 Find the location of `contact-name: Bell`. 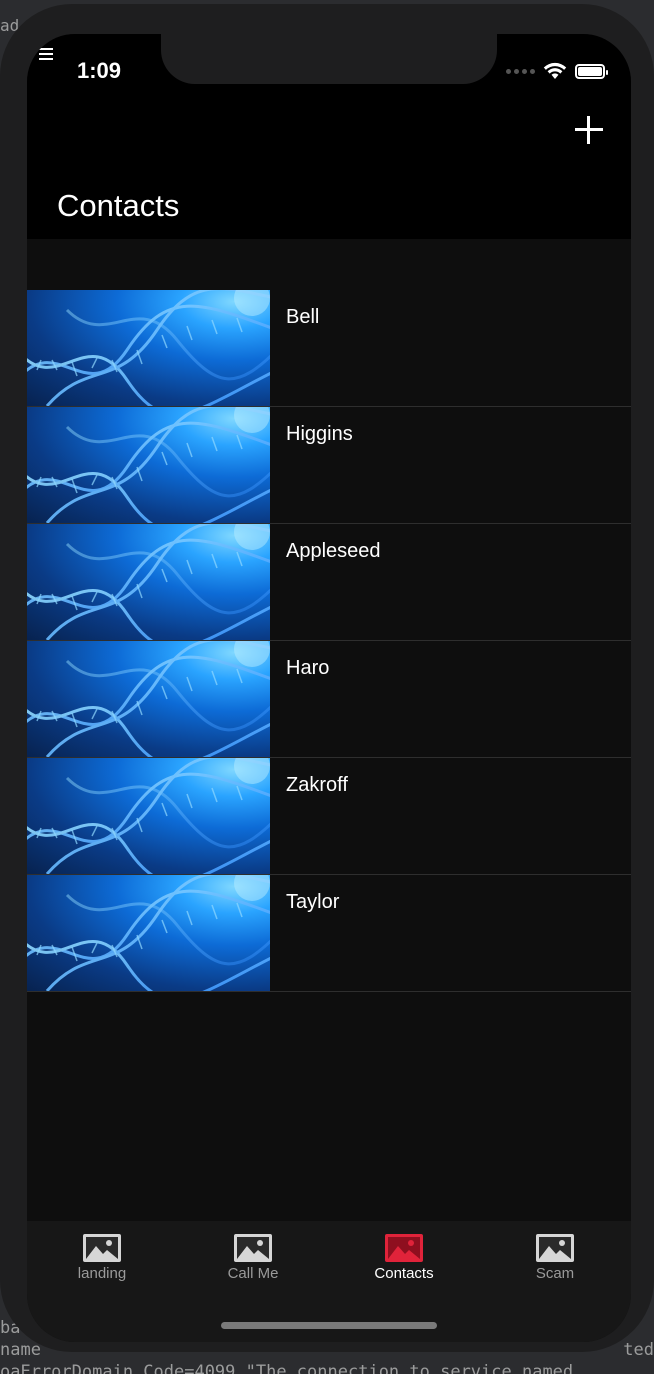

contact-name: Bell is located at coordinates (303, 317).